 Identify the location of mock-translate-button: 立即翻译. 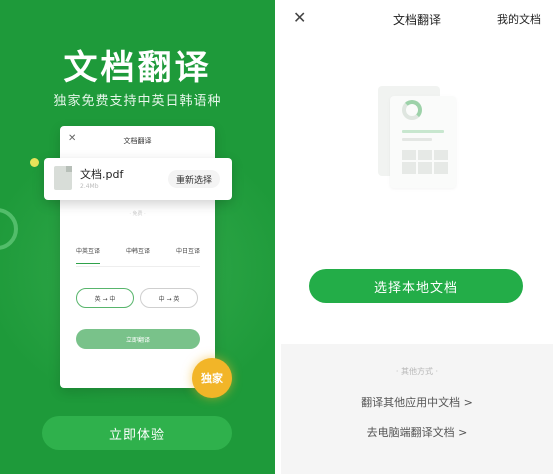
(138, 339).